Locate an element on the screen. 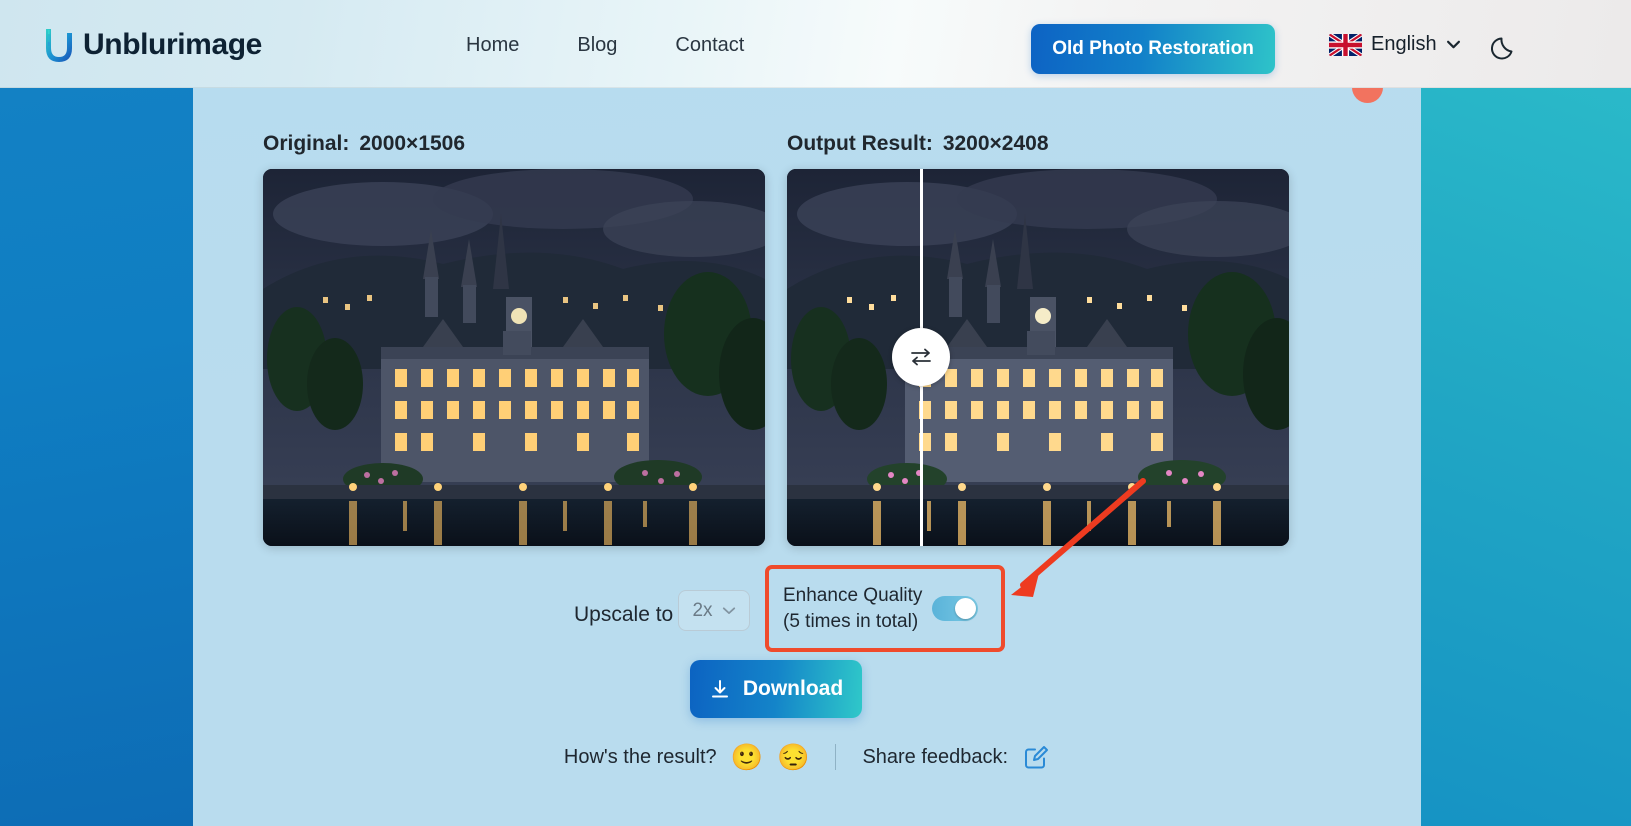 The image size is (1631, 826). download-button: Download is located at coordinates (776, 689).